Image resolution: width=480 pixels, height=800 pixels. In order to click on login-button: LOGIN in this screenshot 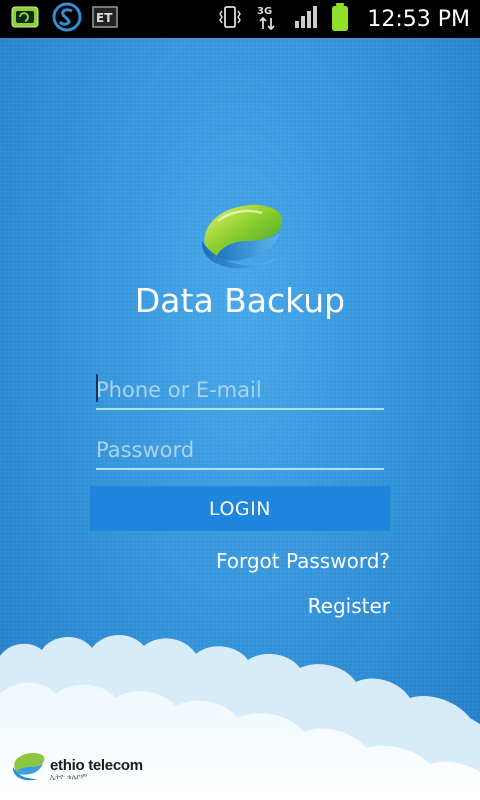, I will do `click(240, 508)`.